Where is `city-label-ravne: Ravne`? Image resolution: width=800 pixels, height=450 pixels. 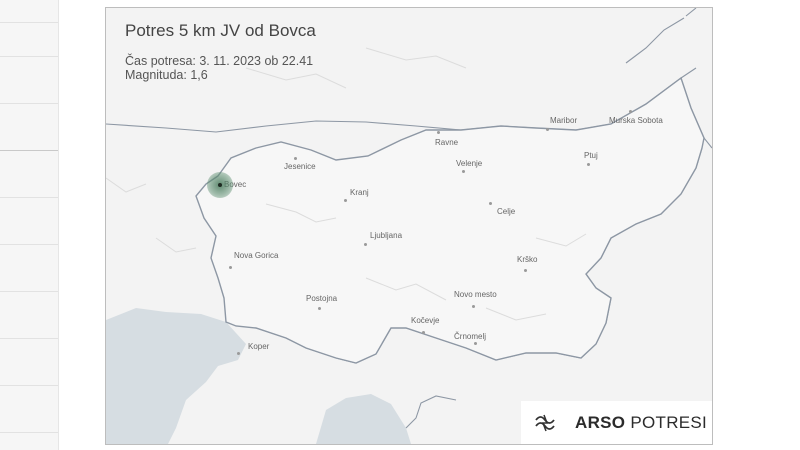 city-label-ravne: Ravne is located at coordinates (447, 142).